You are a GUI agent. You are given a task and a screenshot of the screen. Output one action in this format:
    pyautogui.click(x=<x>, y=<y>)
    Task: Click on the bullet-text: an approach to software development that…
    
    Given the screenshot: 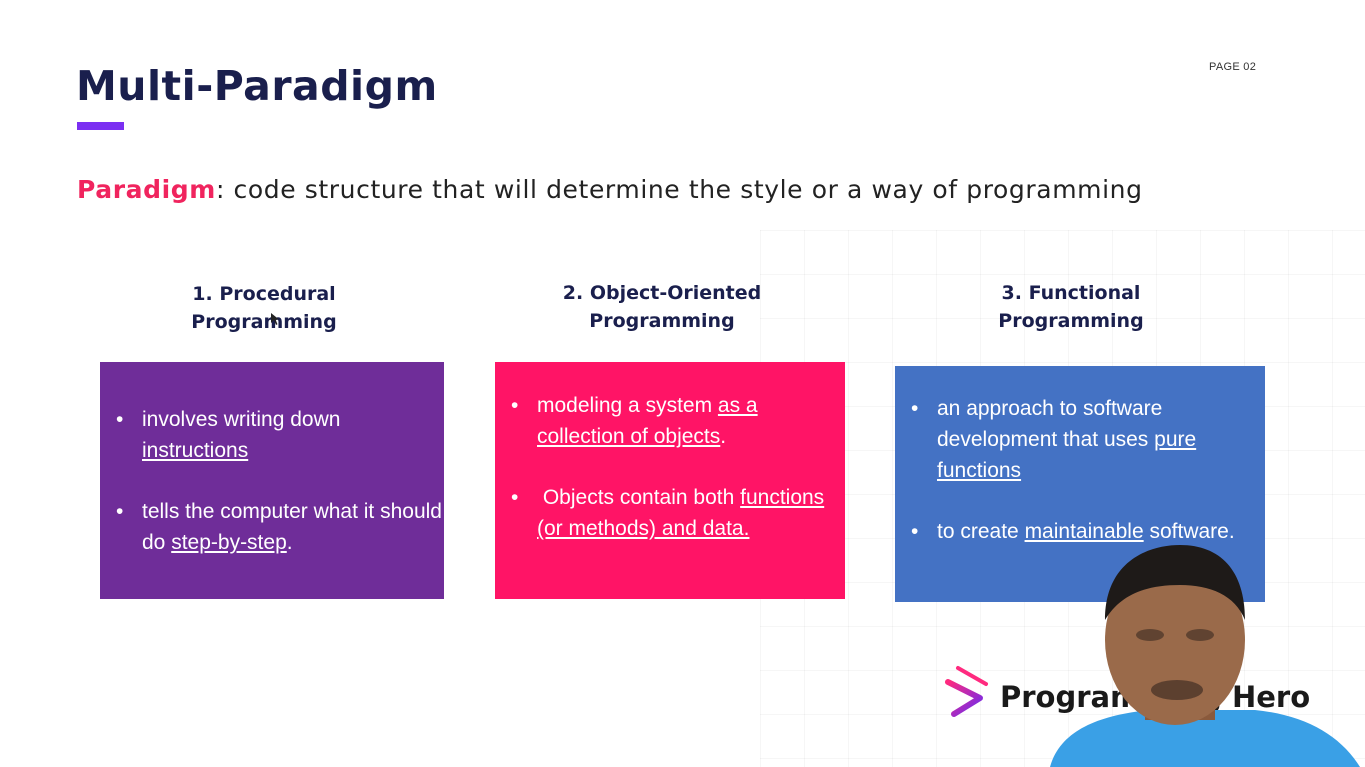 What is the action you would take?
    pyautogui.click(x=1050, y=424)
    